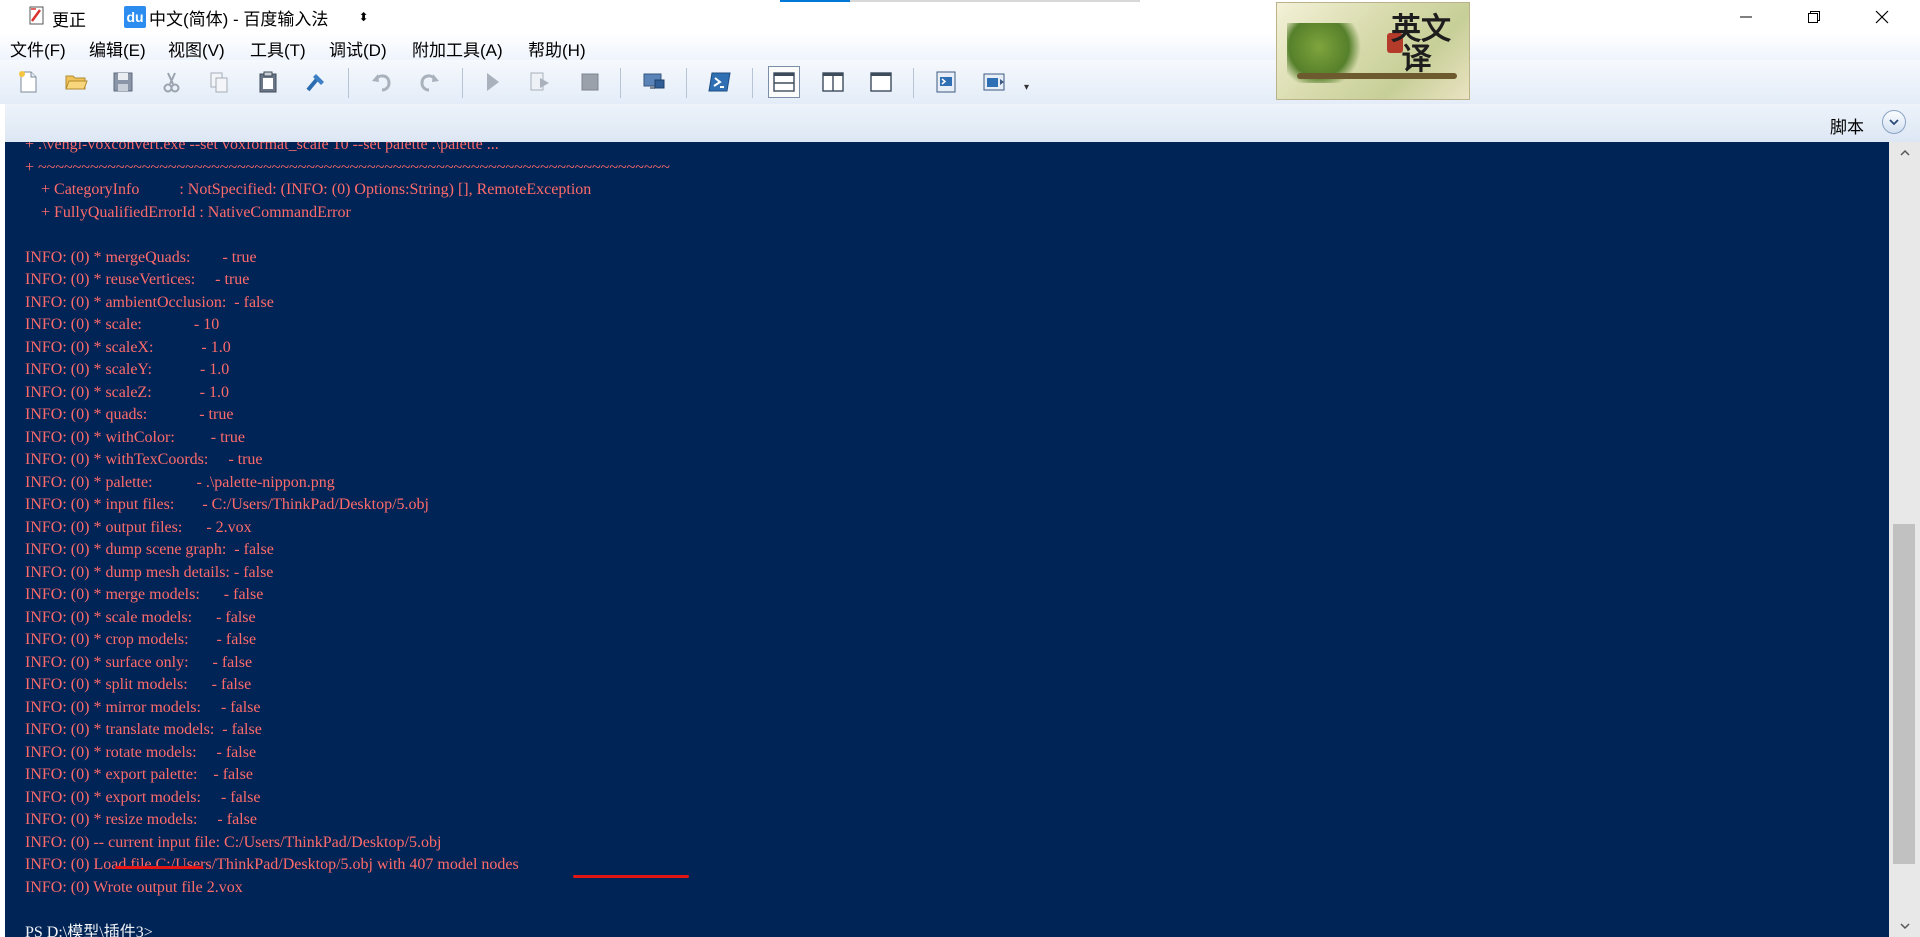 This screenshot has width=1920, height=937. I want to click on remote-session-icon, so click(654, 81).